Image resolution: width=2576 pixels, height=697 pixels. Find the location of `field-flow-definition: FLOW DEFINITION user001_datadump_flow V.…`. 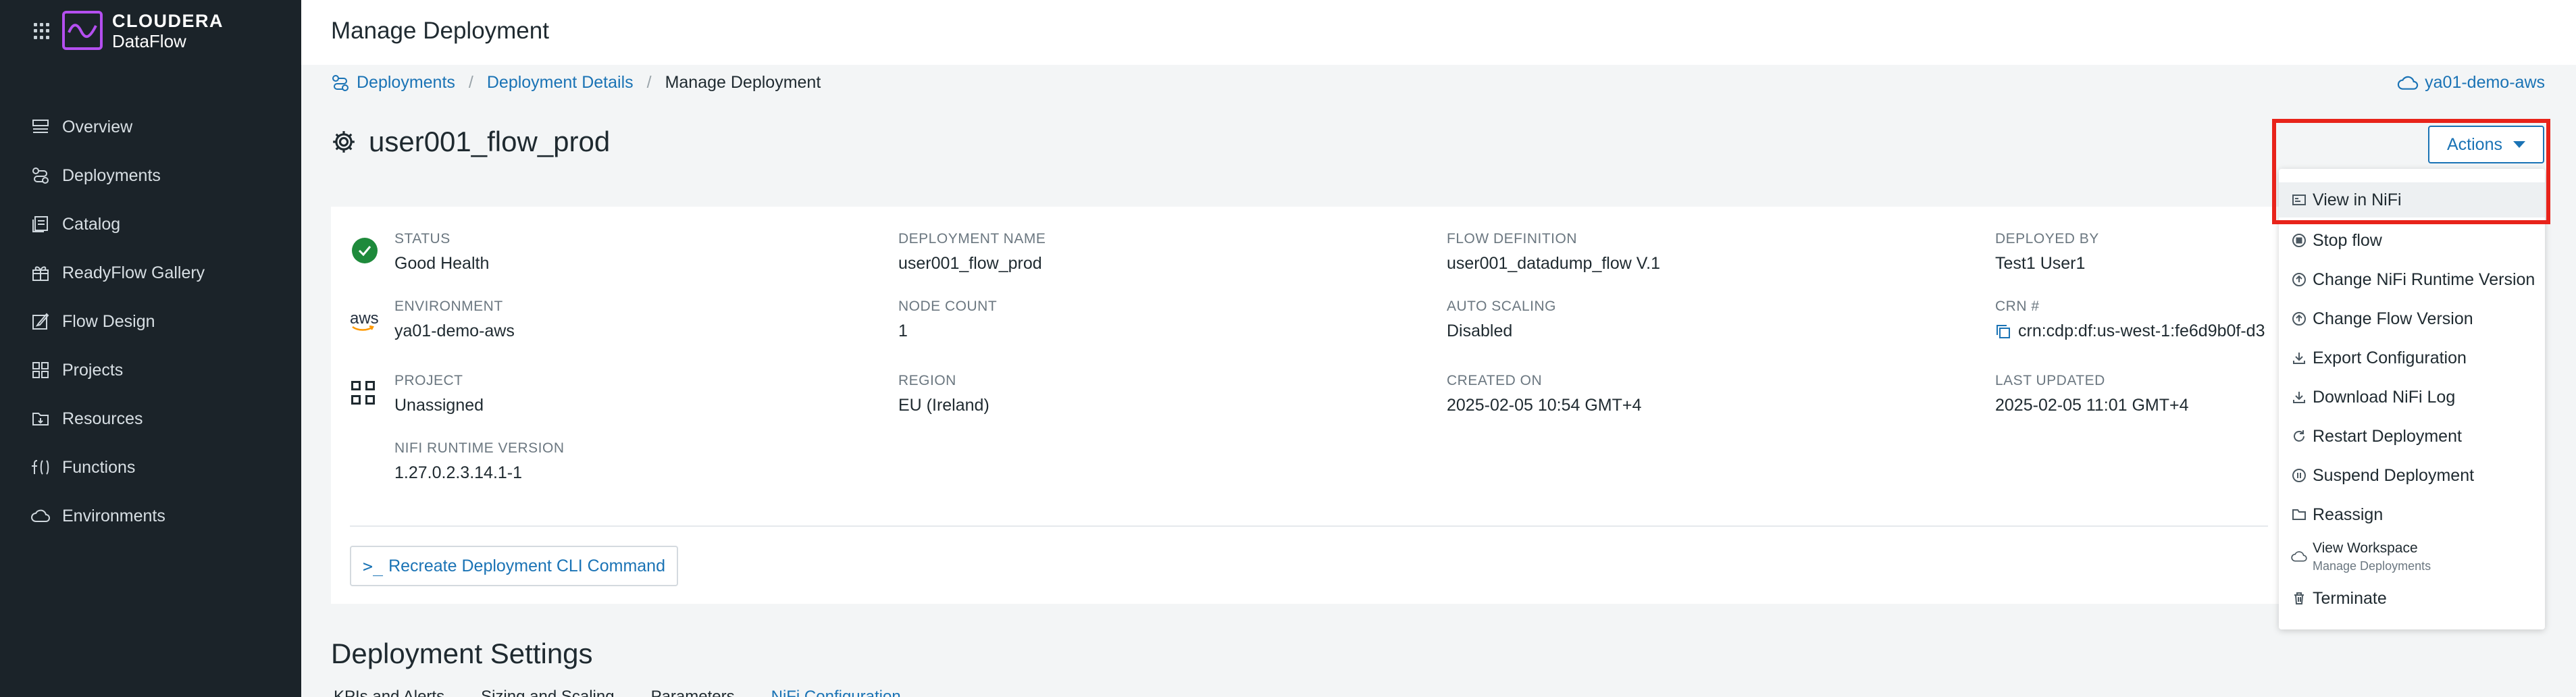

field-flow-definition: FLOW DEFINITION user001_datadump_flow V.… is located at coordinates (1553, 252).